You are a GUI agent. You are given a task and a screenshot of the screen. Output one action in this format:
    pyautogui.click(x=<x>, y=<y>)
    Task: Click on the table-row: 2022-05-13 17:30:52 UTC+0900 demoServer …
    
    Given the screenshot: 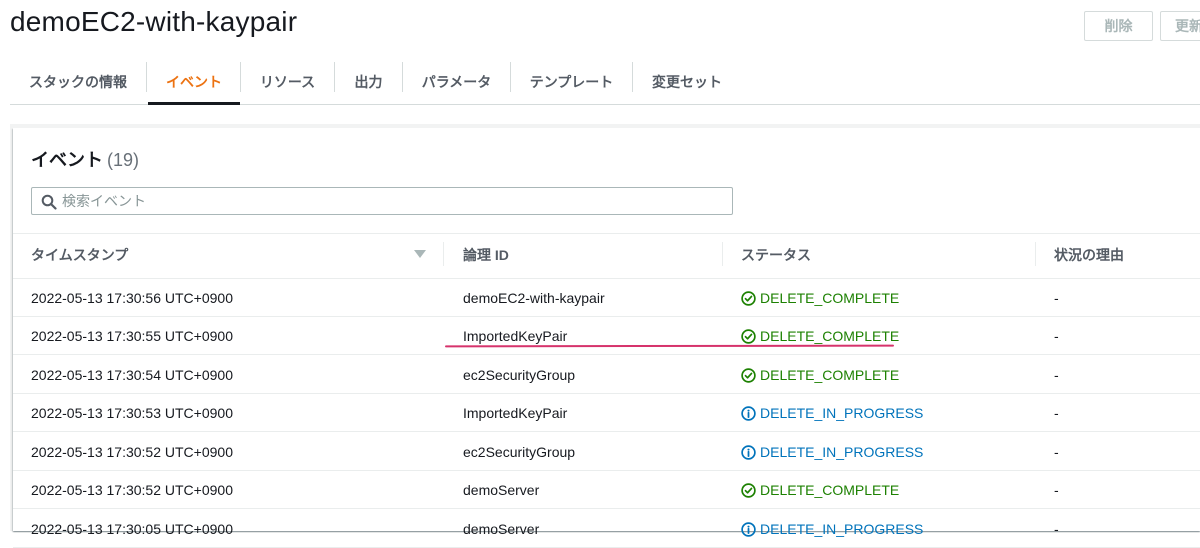 What is the action you would take?
    pyautogui.click(x=606, y=490)
    